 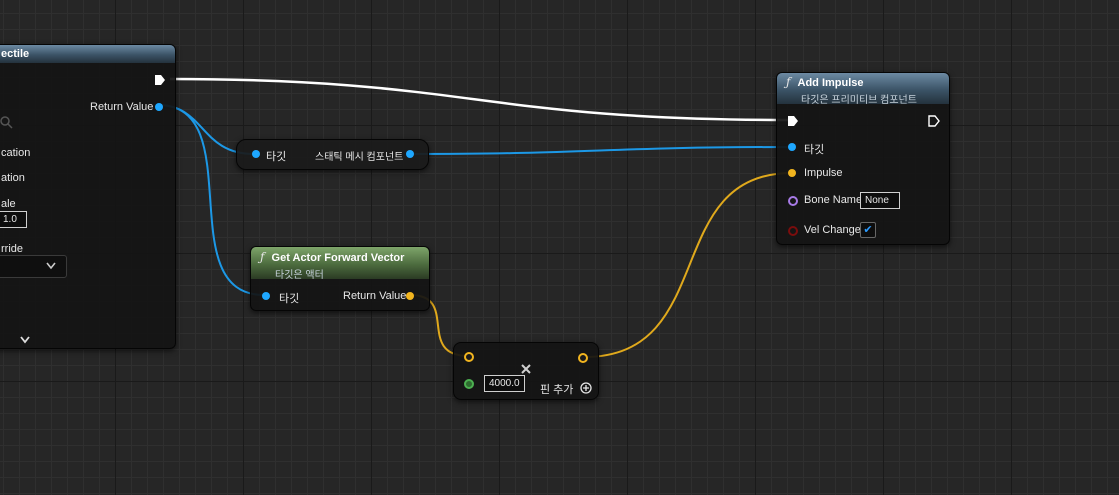 I want to click on bone-name-pin, so click(x=793, y=201).